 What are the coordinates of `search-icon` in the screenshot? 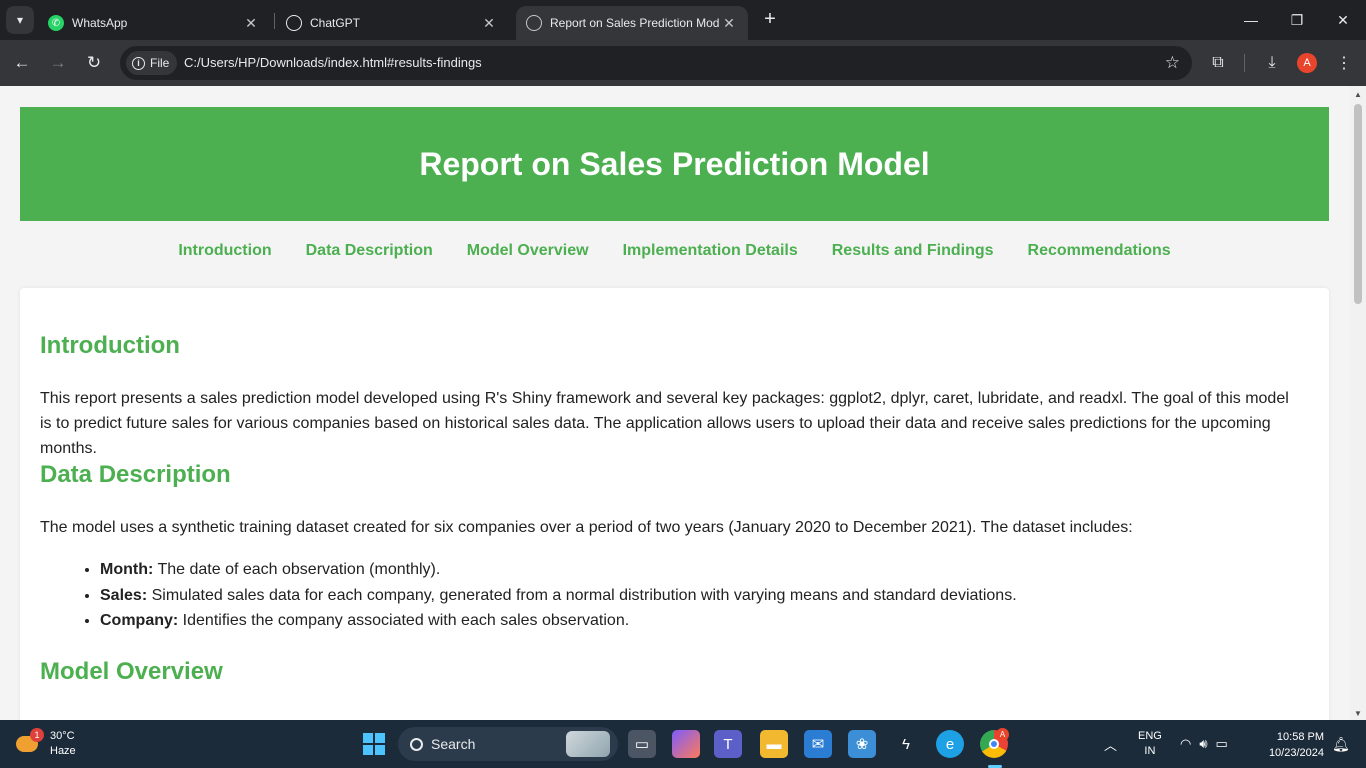 It's located at (416, 744).